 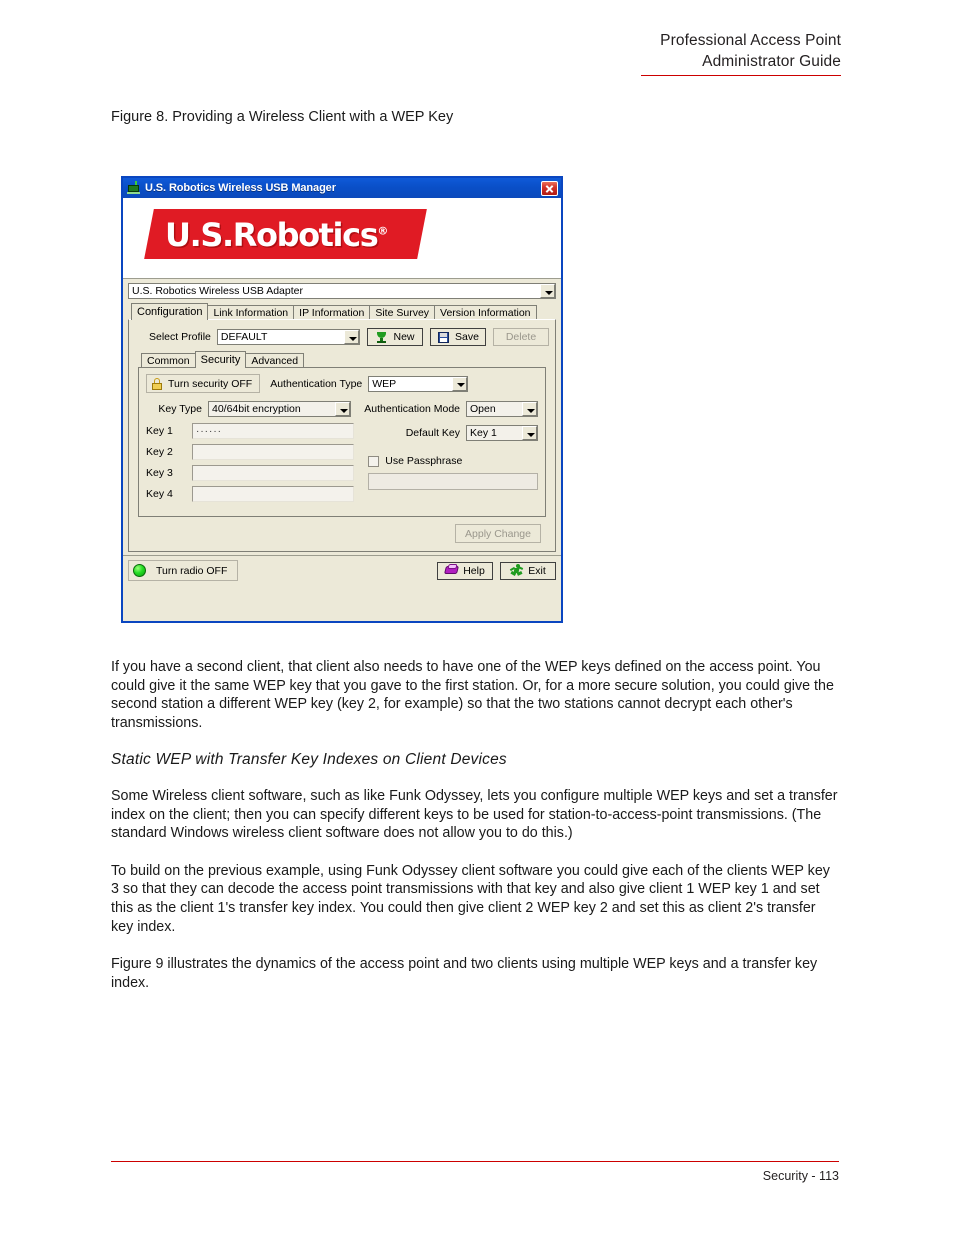 What do you see at coordinates (741, 75) in the screenshot?
I see `header-rule` at bounding box center [741, 75].